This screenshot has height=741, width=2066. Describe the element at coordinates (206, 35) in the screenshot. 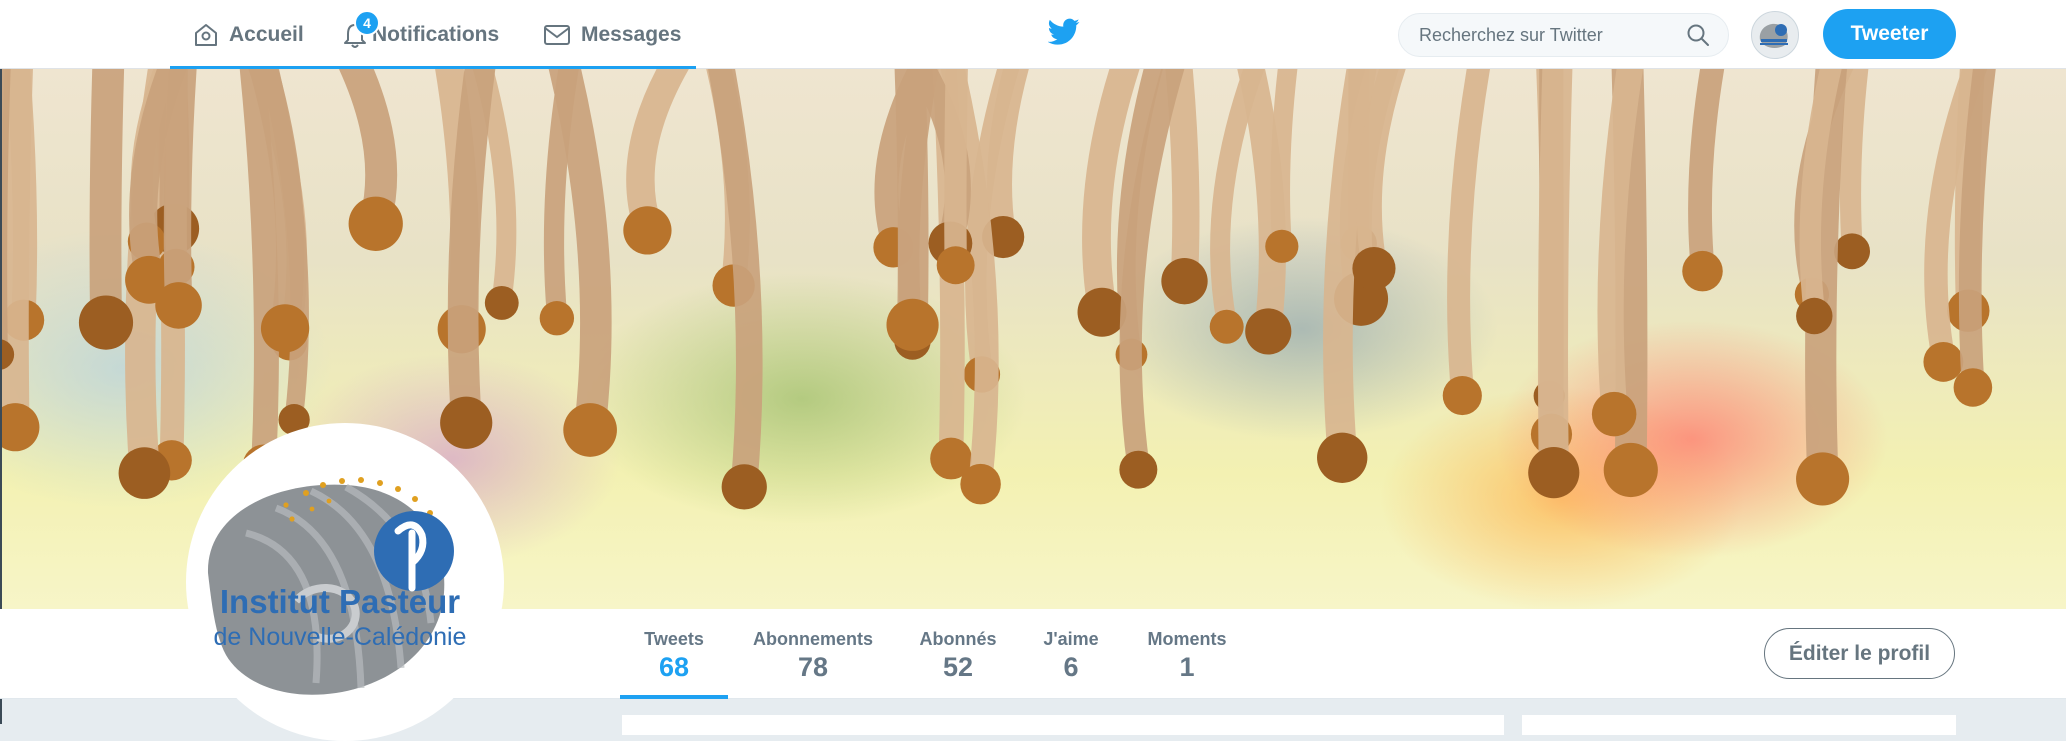

I see `home-icon` at that location.